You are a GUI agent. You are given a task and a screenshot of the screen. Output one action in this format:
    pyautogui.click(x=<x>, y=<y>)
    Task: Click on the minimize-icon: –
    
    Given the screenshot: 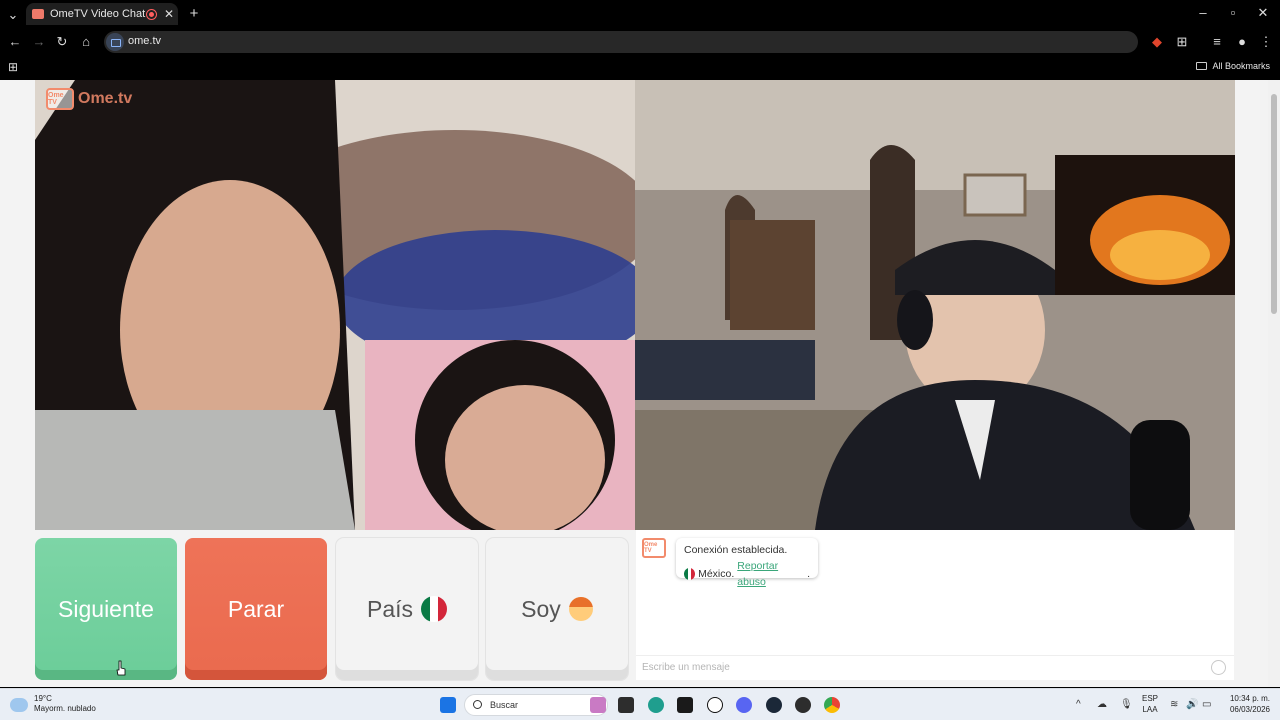 What is the action you would take?
    pyautogui.click(x=1203, y=12)
    